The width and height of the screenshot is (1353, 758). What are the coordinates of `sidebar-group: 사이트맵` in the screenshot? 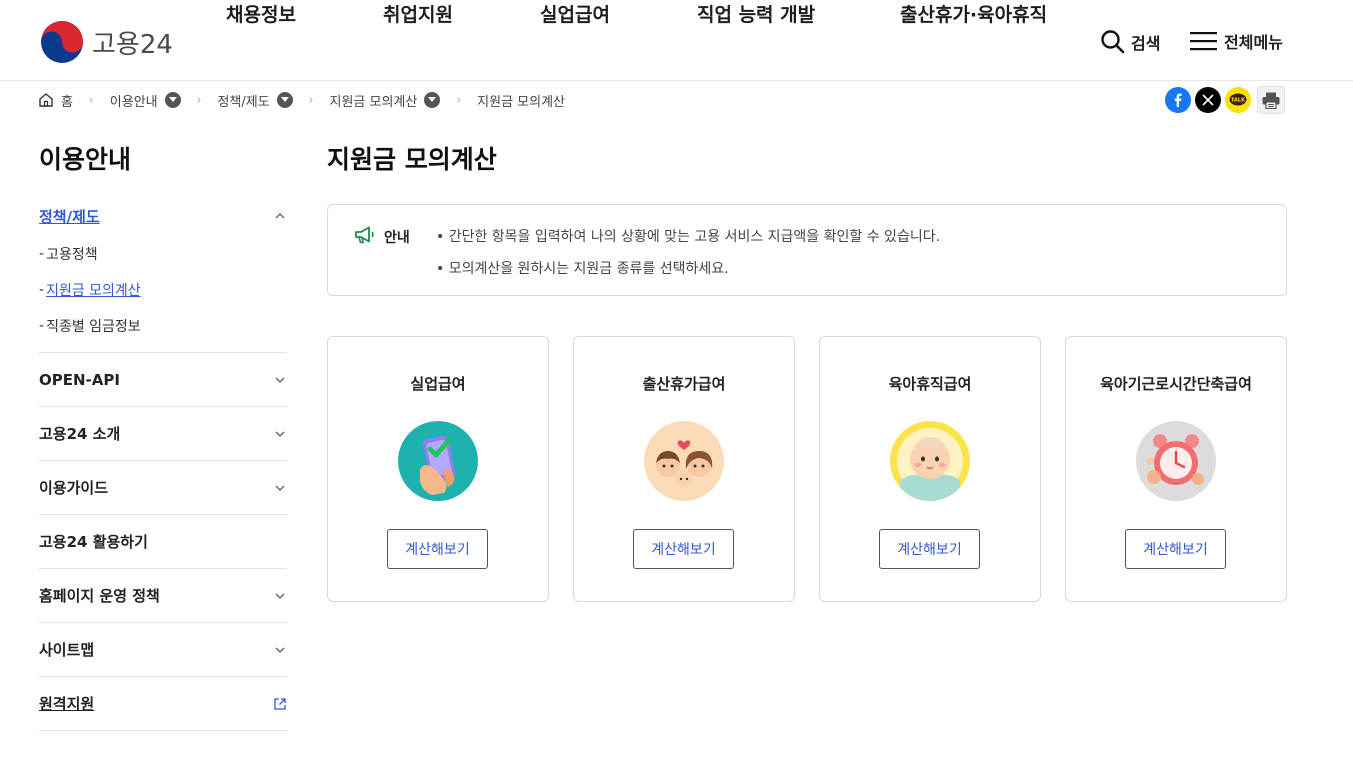 It's located at (163, 650).